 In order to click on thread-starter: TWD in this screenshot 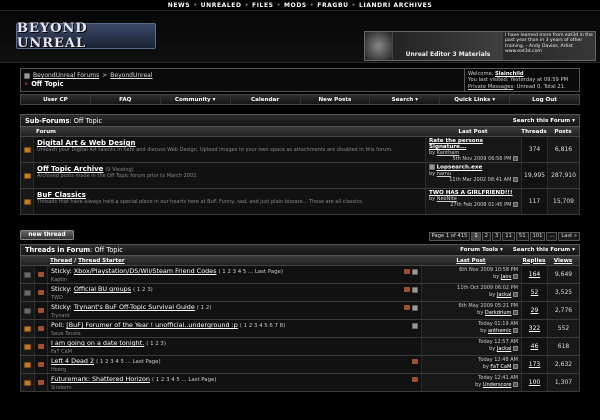, I will do `click(234, 298)`.